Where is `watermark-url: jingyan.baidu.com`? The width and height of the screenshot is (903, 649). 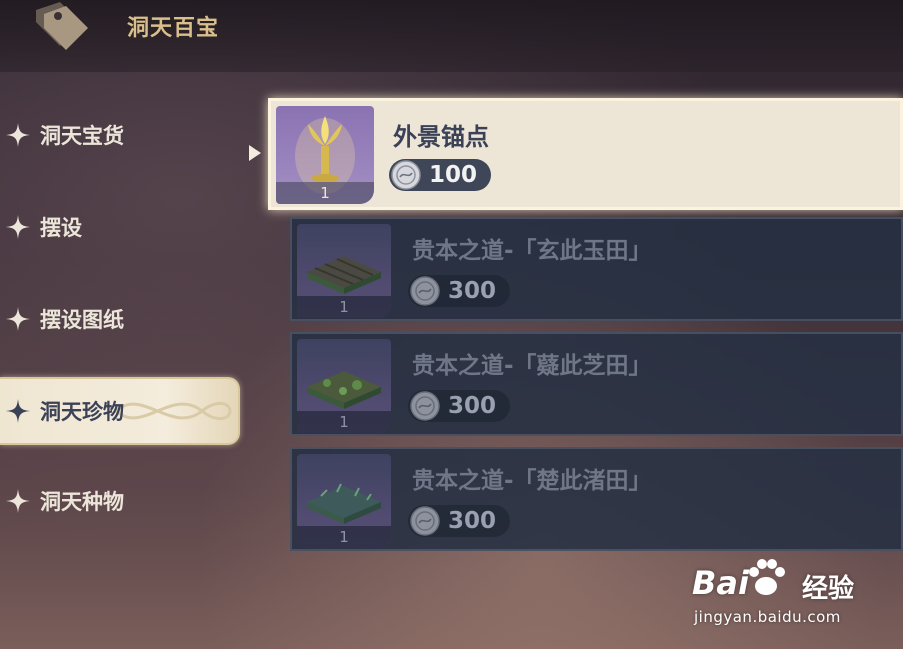
watermark-url: jingyan.baidu.com is located at coordinates (767, 617).